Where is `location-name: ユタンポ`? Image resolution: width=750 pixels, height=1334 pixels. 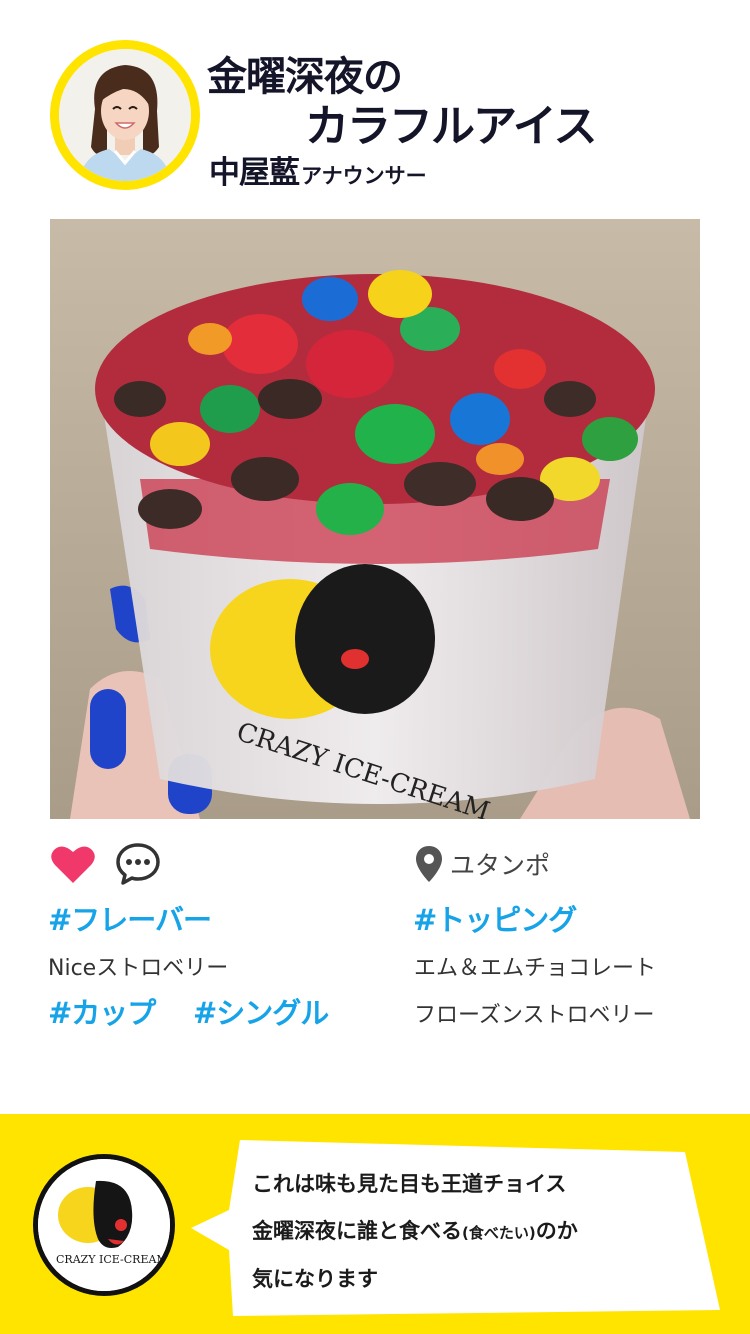
location-name: ユタンポ is located at coordinates (500, 864).